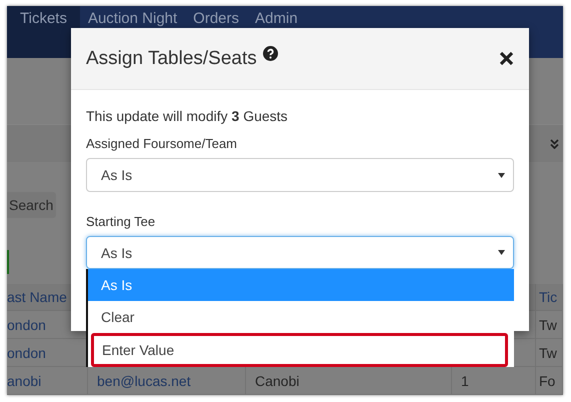 This screenshot has height=402, width=571. I want to click on dropdown-option: Enter Value, so click(299, 350).